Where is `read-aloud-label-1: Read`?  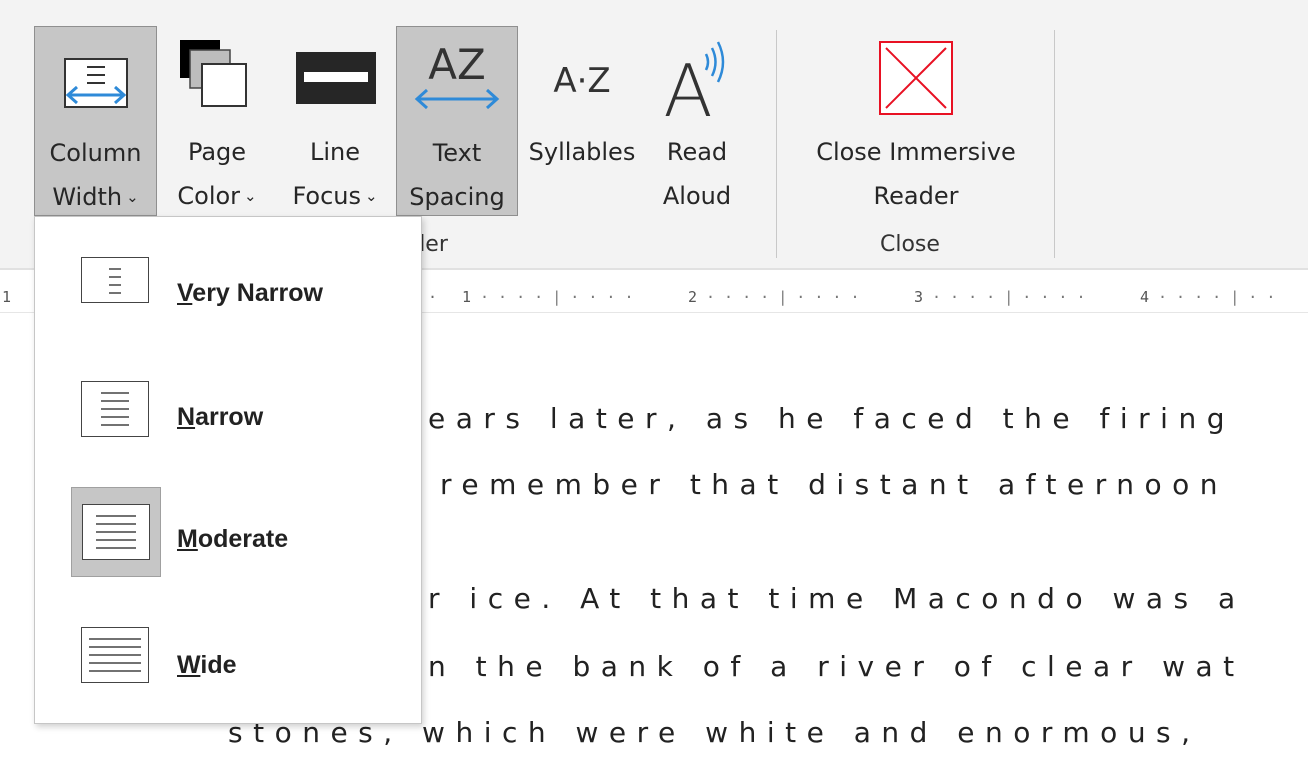 read-aloud-label-1: Read is located at coordinates (697, 152).